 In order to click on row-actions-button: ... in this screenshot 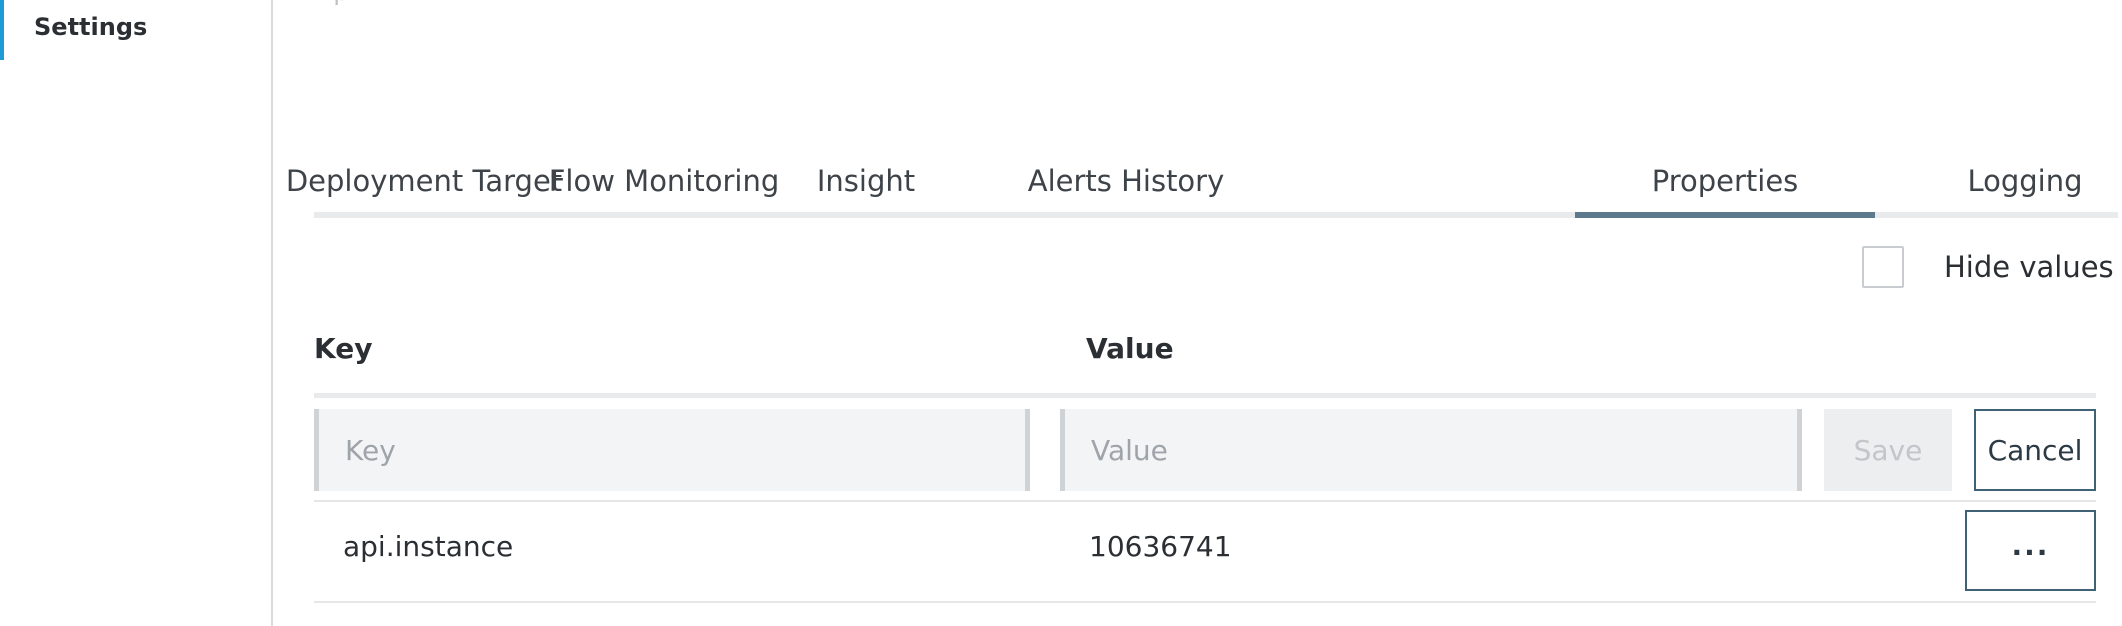, I will do `click(2030, 550)`.